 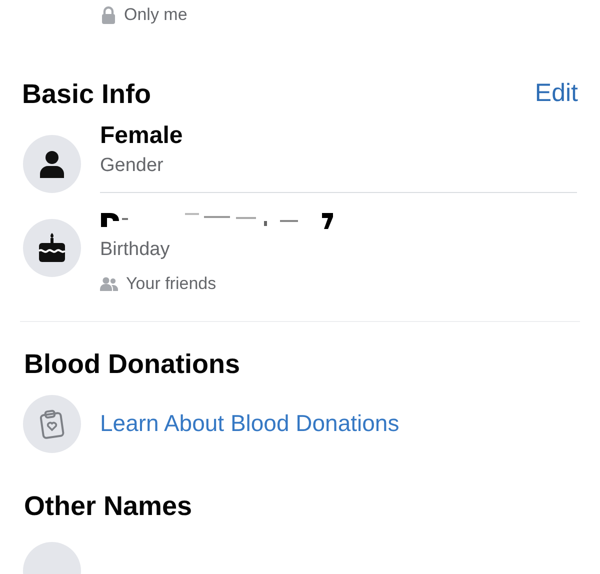 What do you see at coordinates (156, 15) in the screenshot?
I see `privacy-label: Only me` at bounding box center [156, 15].